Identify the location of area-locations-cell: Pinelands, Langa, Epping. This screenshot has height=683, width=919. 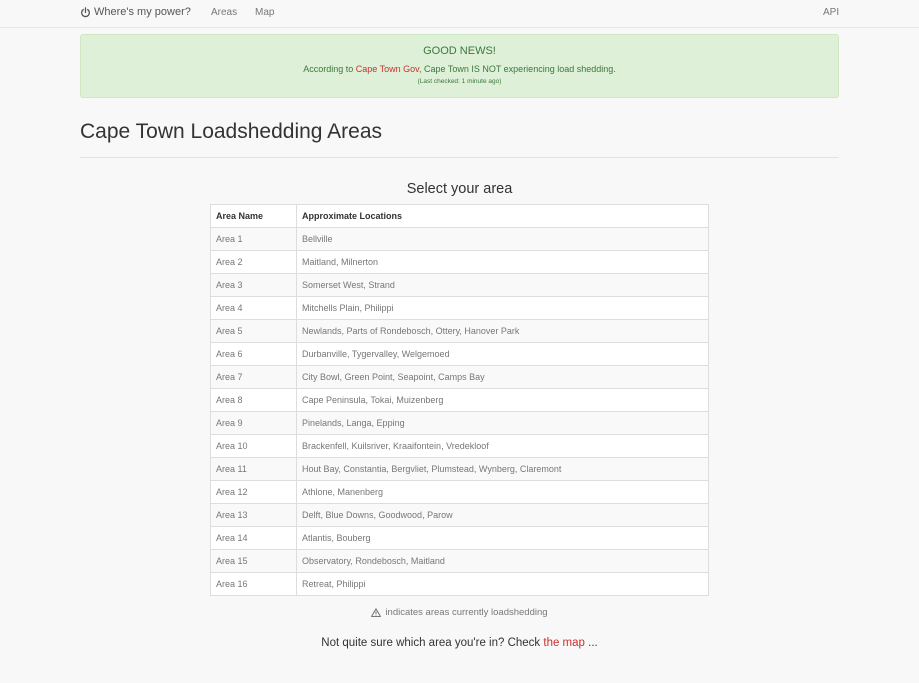
(502, 423).